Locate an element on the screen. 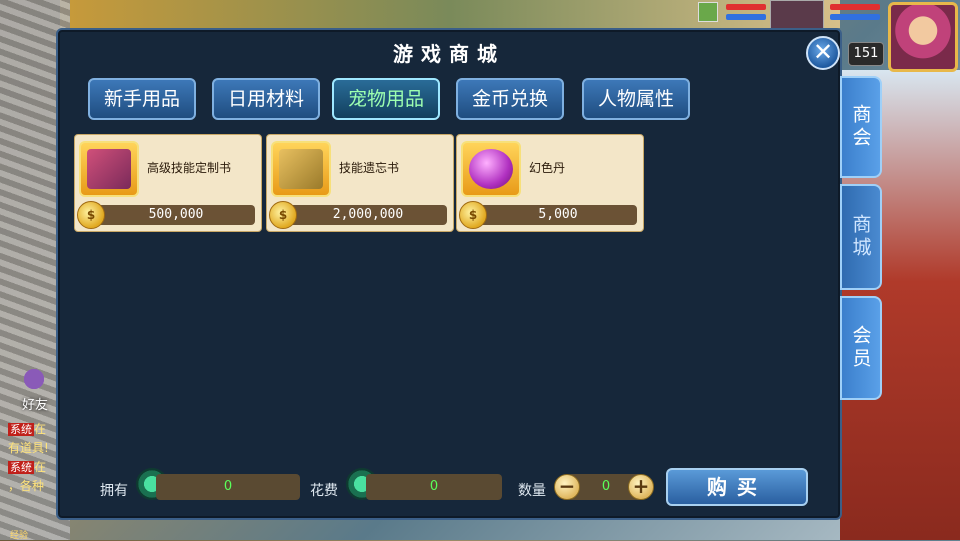  side-tab-label: 会员 is located at coordinates (860, 348).